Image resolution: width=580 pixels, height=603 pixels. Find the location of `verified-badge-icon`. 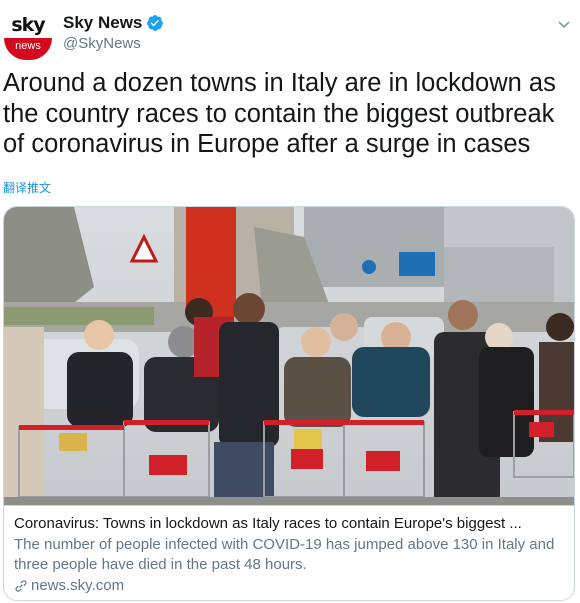

verified-badge-icon is located at coordinates (155, 23).